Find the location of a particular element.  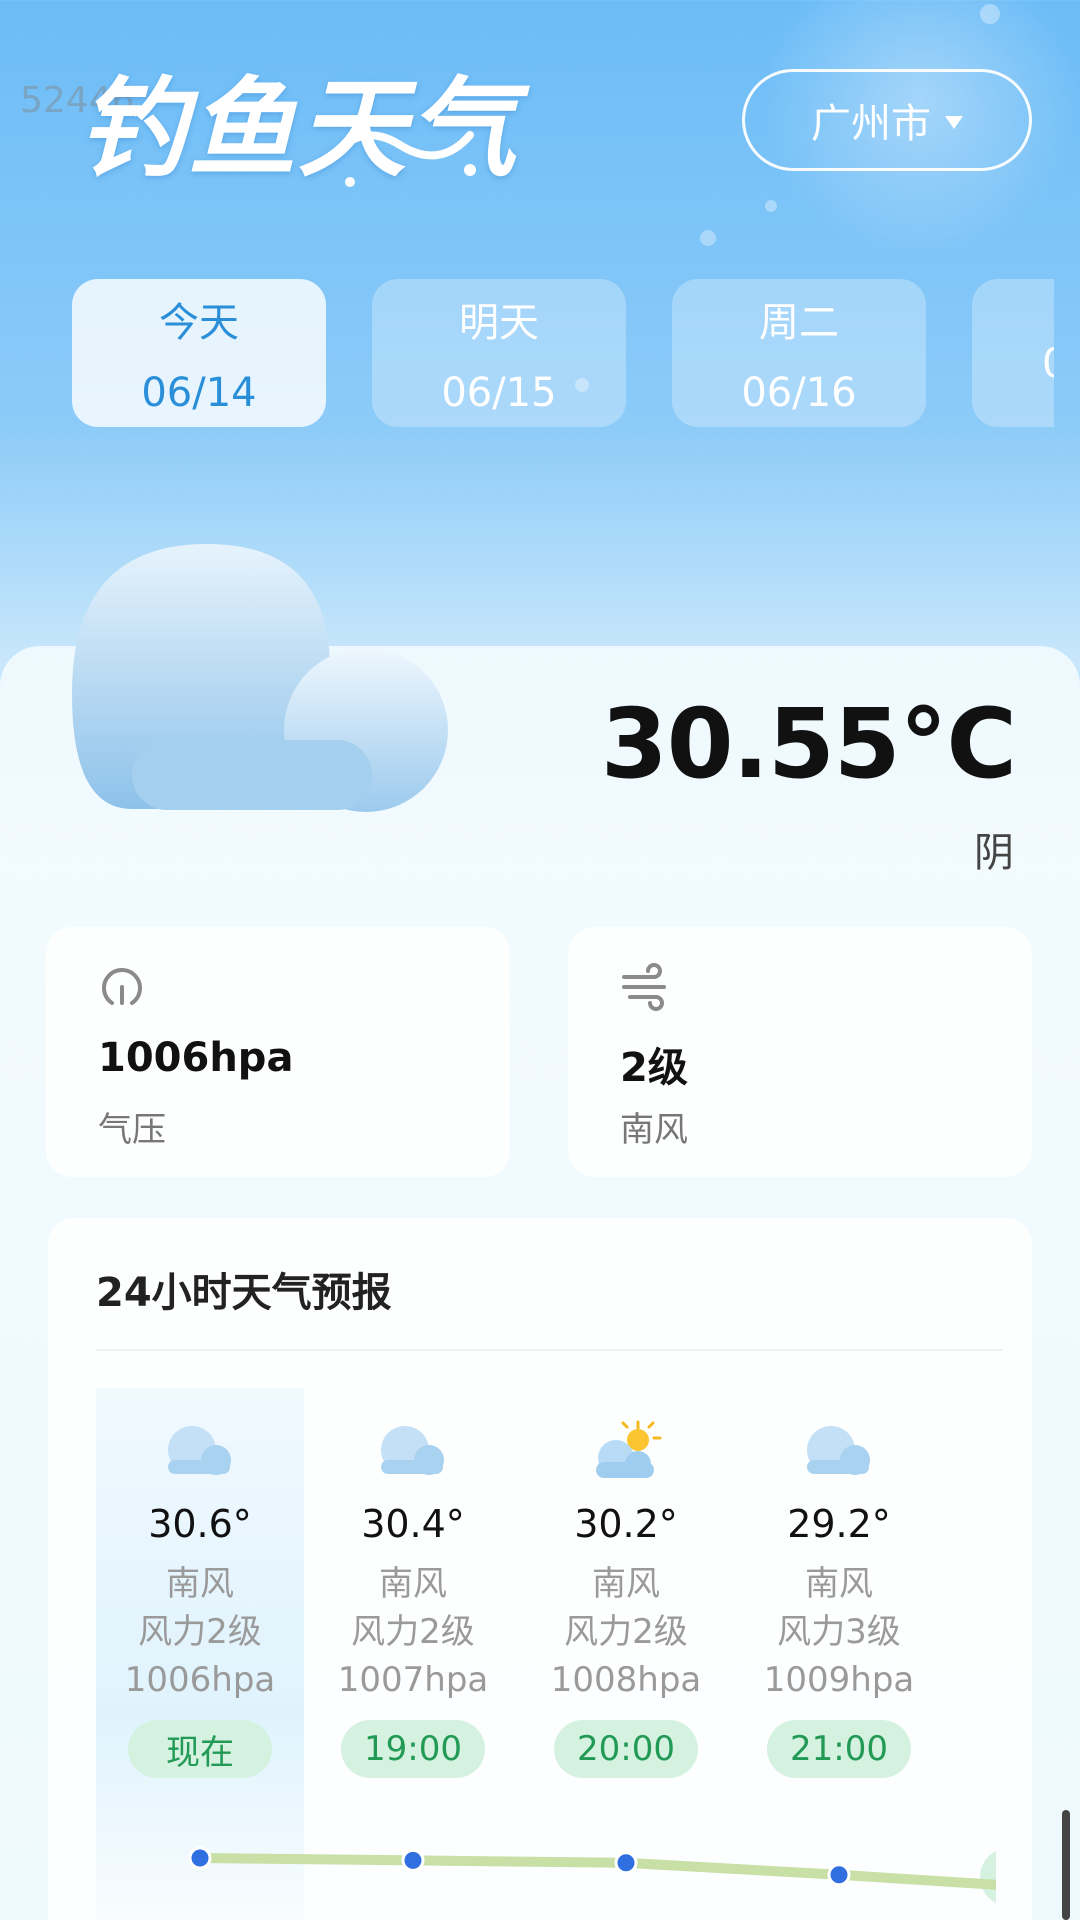

date-tabs: 今天 06/14 明天 06/15 周二 06/16 0 is located at coordinates (563, 353).